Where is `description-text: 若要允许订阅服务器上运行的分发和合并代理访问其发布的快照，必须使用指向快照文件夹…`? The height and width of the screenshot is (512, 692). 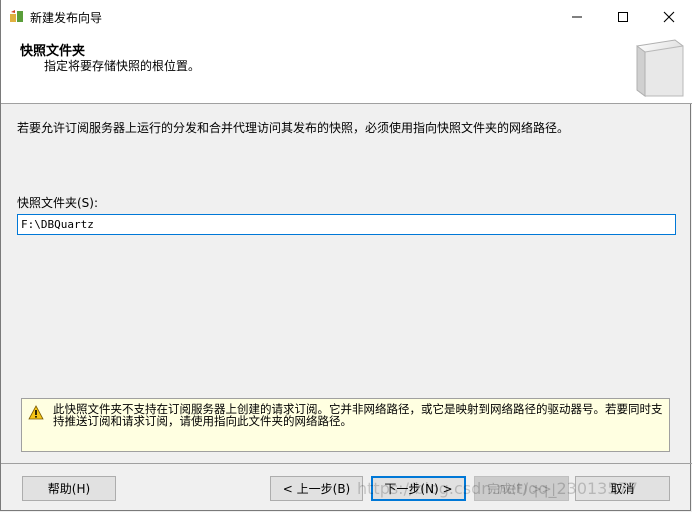
description-text: 若要允许订阅服务器上运行的分发和合并代理访问其发布的快照，必须使用指向快照文件夹… is located at coordinates (293, 128).